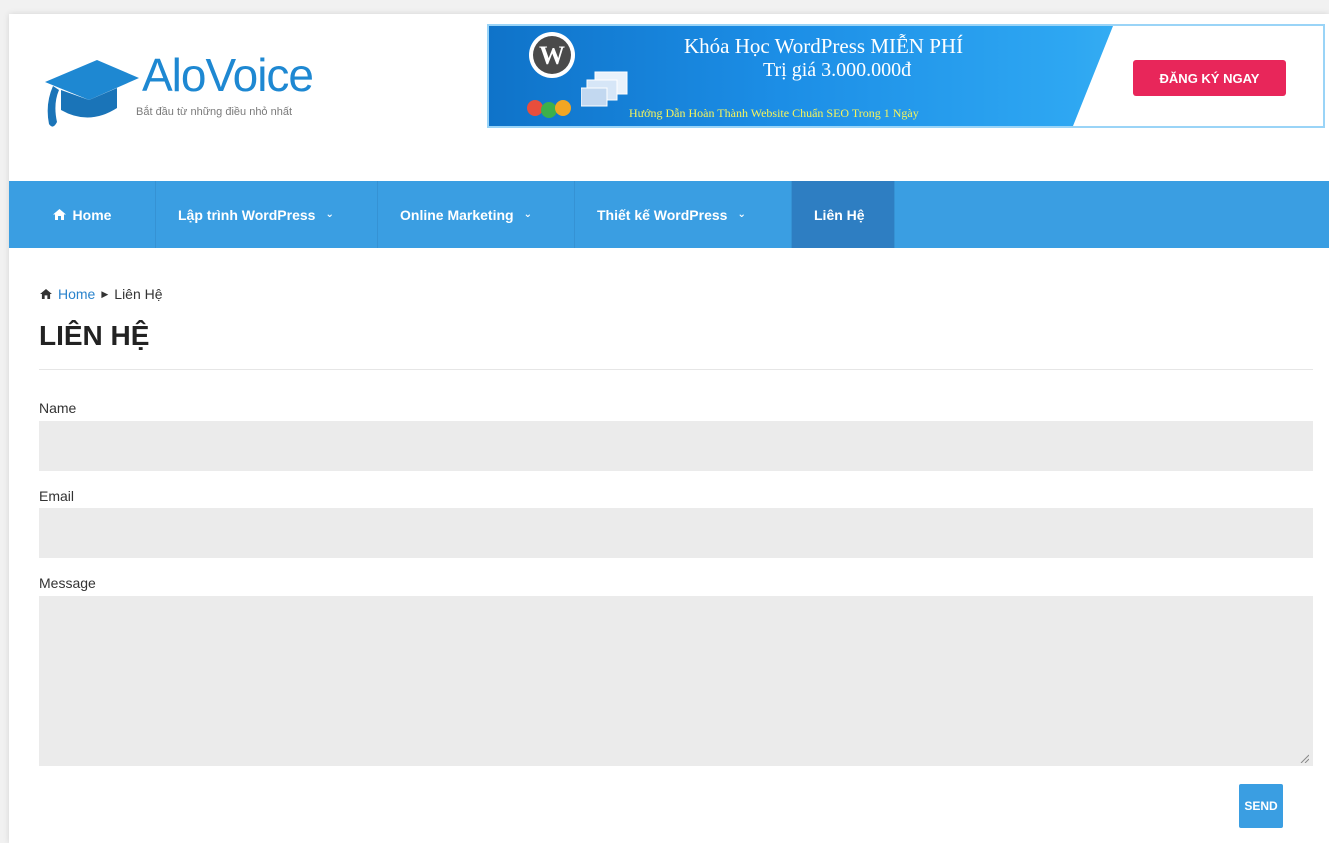 The width and height of the screenshot is (1329, 843). I want to click on logo-text: AloVoice, so click(228, 75).